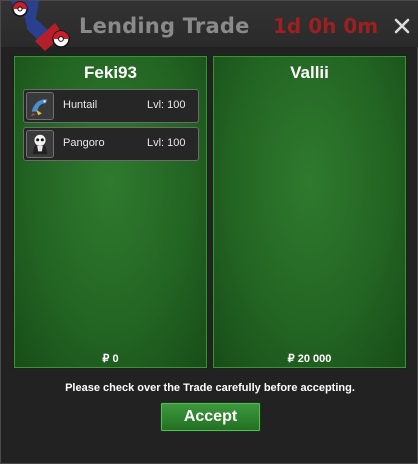  What do you see at coordinates (309, 72) in the screenshot?
I see `trader-name: Vallii` at bounding box center [309, 72].